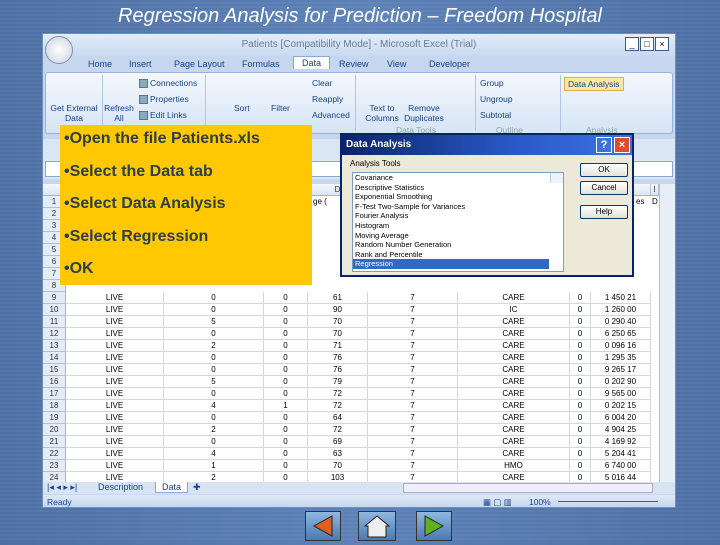 This screenshot has width=720, height=545. Describe the element at coordinates (354, 64) in the screenshot. I see `tab-review: Review` at that location.